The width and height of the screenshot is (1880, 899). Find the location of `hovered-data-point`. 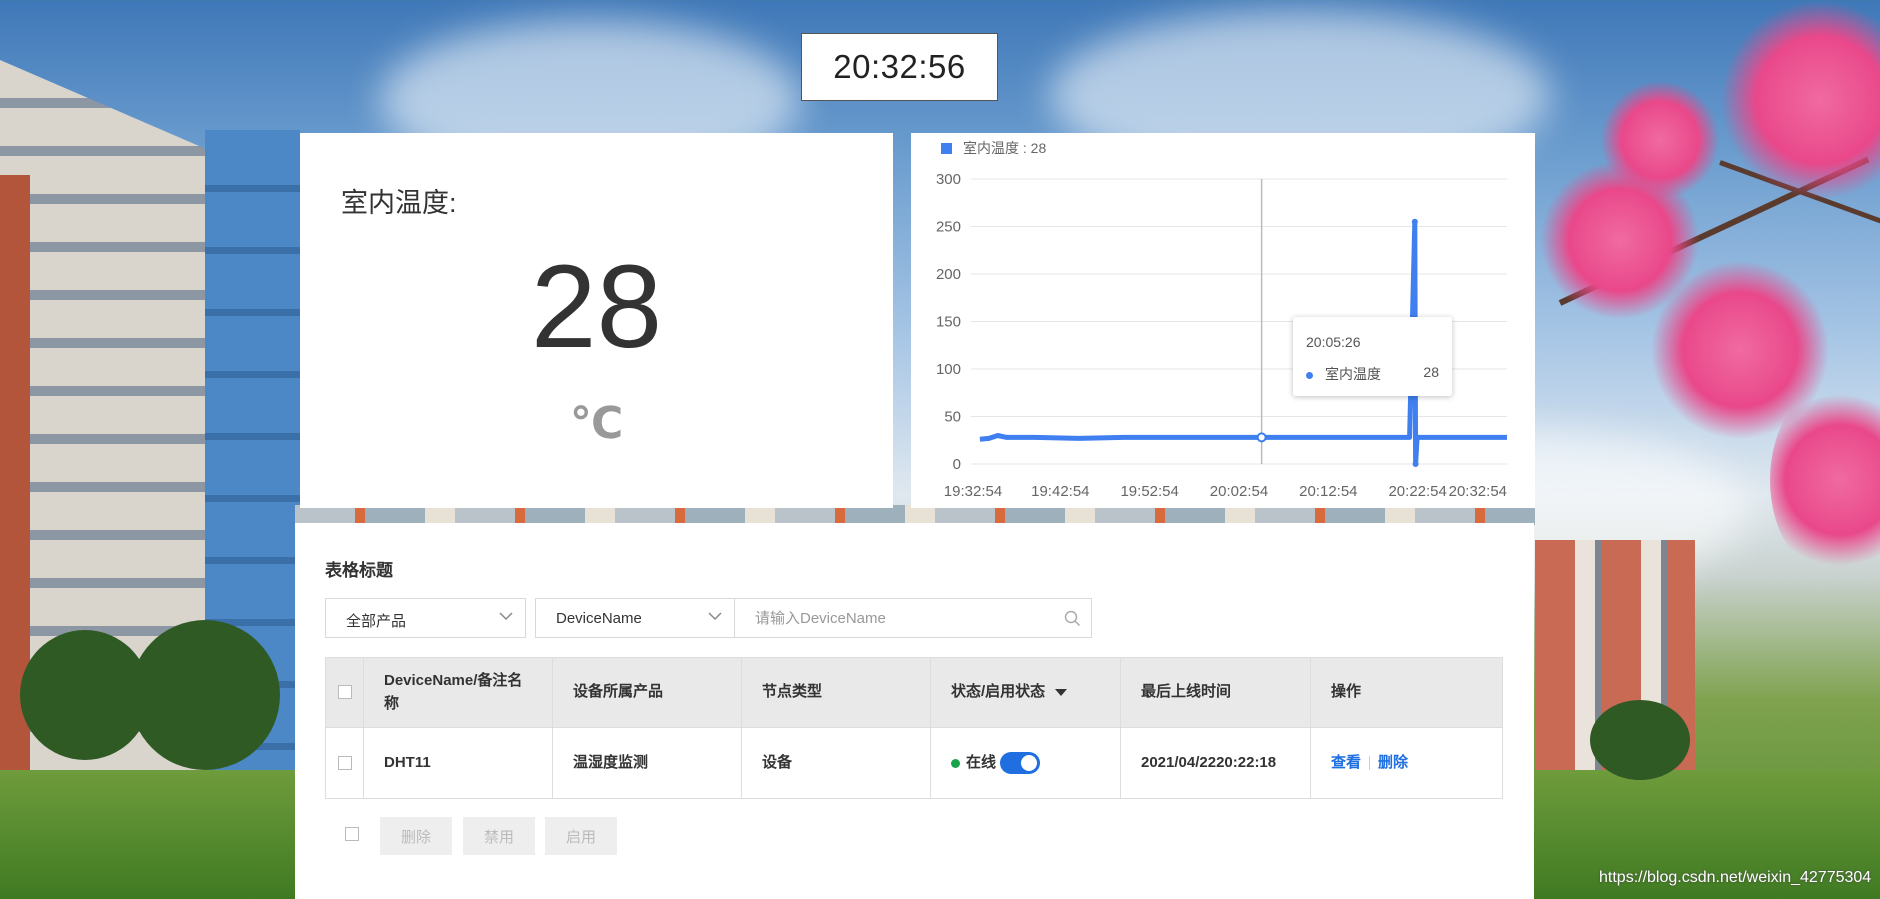

hovered-data-point is located at coordinates (1261, 437).